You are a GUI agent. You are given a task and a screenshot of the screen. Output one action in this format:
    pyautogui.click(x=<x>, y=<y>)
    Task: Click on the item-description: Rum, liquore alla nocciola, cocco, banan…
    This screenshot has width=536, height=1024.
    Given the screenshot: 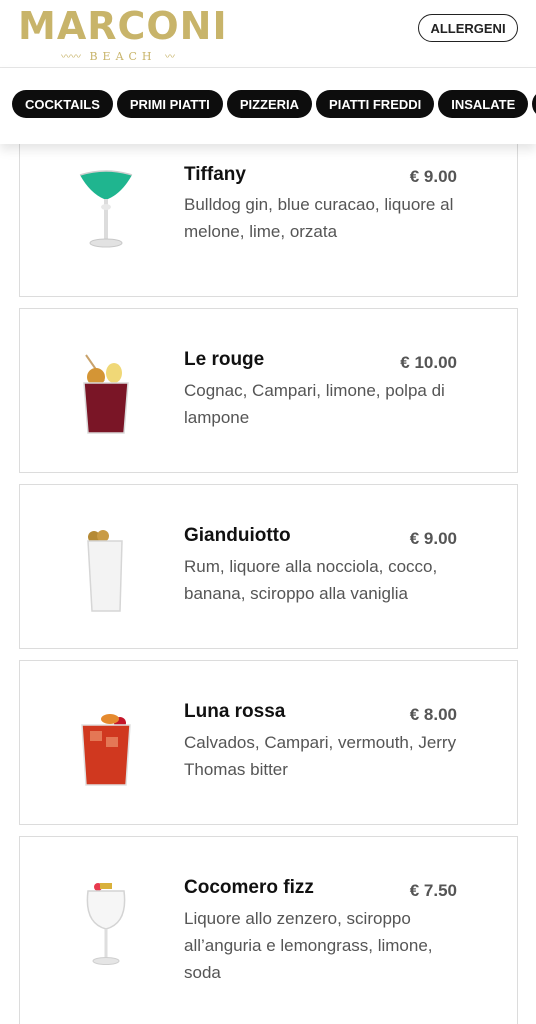 What is the action you would take?
    pyautogui.click(x=311, y=580)
    